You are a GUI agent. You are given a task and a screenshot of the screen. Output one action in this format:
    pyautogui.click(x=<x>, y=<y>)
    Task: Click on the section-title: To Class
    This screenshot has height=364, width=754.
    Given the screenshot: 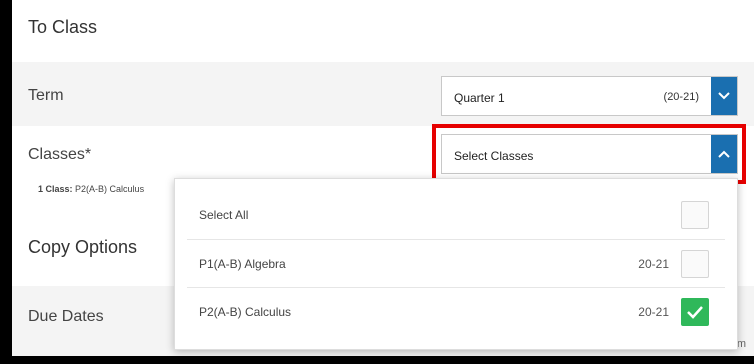 What is the action you would take?
    pyautogui.click(x=63, y=27)
    